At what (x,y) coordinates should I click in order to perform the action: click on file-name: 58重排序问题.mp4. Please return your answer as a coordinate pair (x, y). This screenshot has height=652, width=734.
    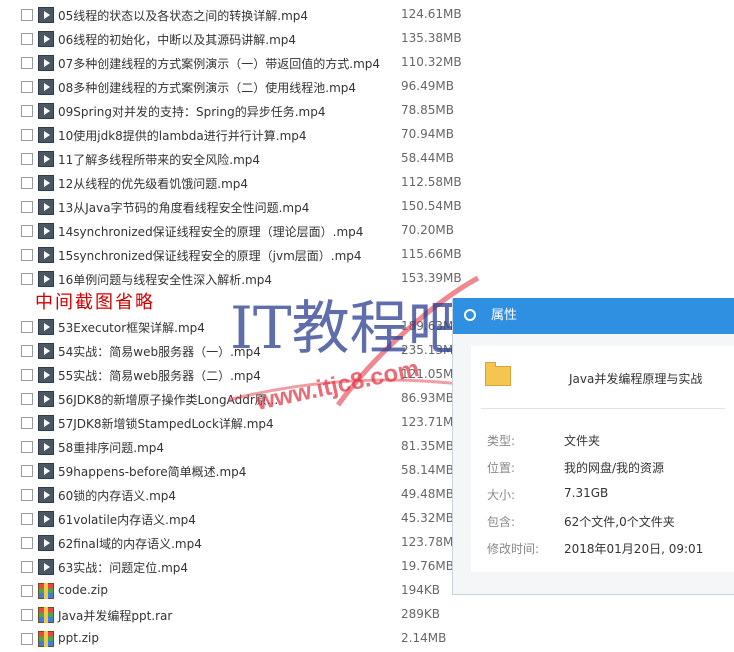
    Looking at the image, I should click on (111, 447).